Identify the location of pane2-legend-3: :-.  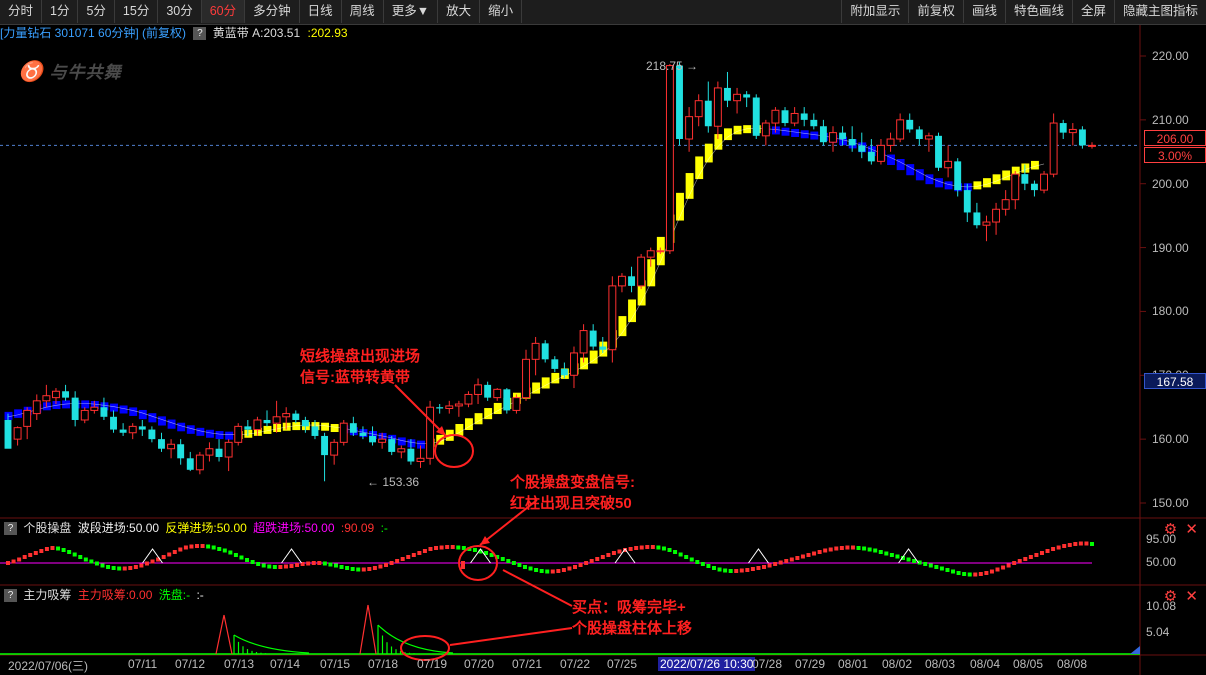
(200, 595).